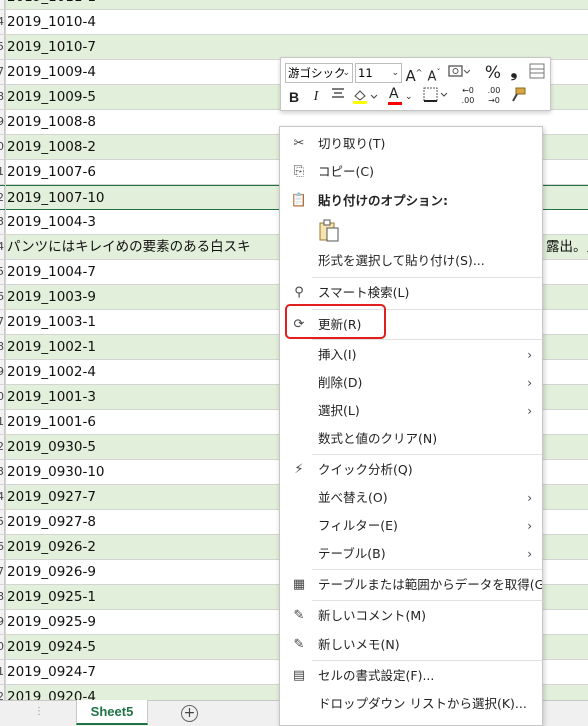 The image size is (588, 726). I want to click on italic-button: I, so click(316, 97).